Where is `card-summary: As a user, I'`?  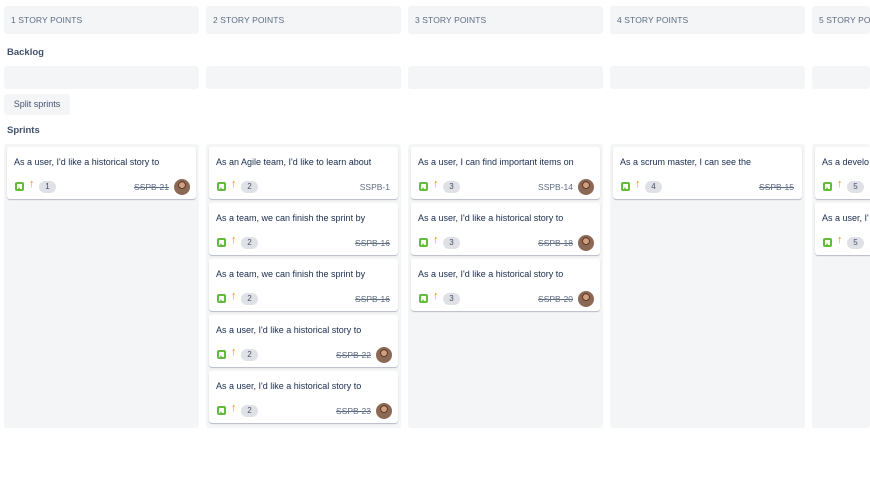 card-summary: As a user, I' is located at coordinates (845, 218).